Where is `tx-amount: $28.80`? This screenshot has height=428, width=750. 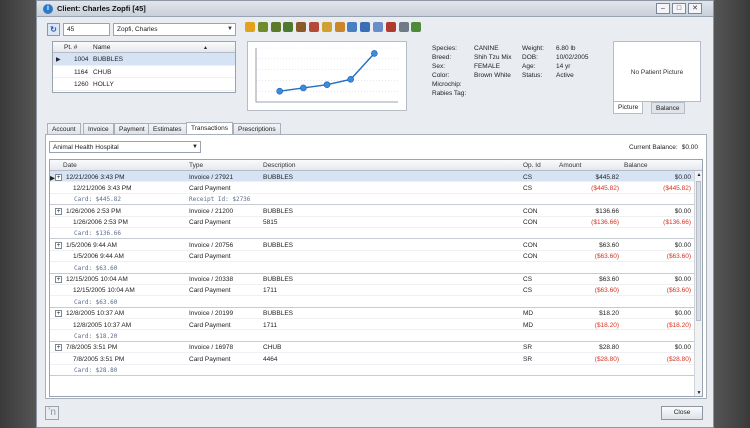
tx-amount: $28.80 is located at coordinates (609, 348).